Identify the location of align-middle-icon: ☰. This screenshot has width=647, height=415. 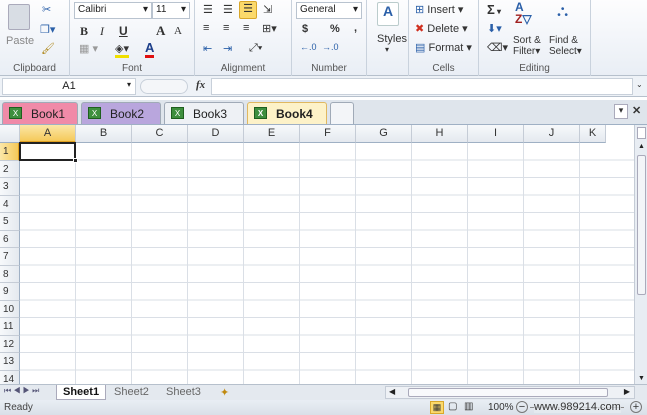
(228, 9).